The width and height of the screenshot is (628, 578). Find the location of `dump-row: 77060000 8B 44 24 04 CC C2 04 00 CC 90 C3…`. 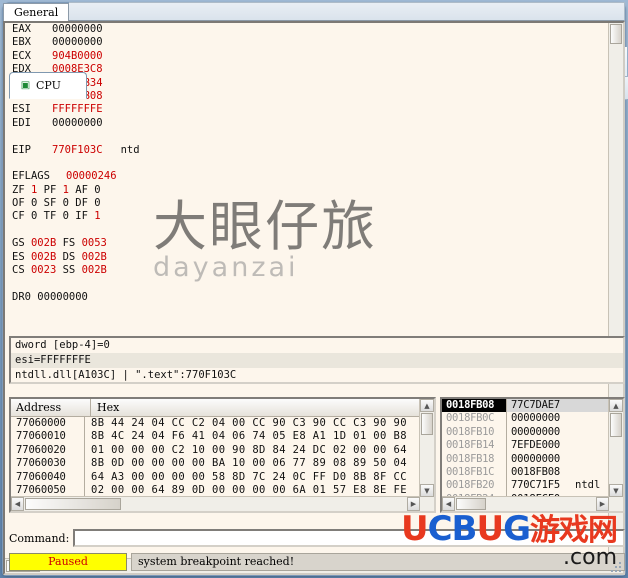

dump-row: 77060000 8B 44 24 04 CC C2 04 00 CC 90 C3… is located at coordinates (215, 424).